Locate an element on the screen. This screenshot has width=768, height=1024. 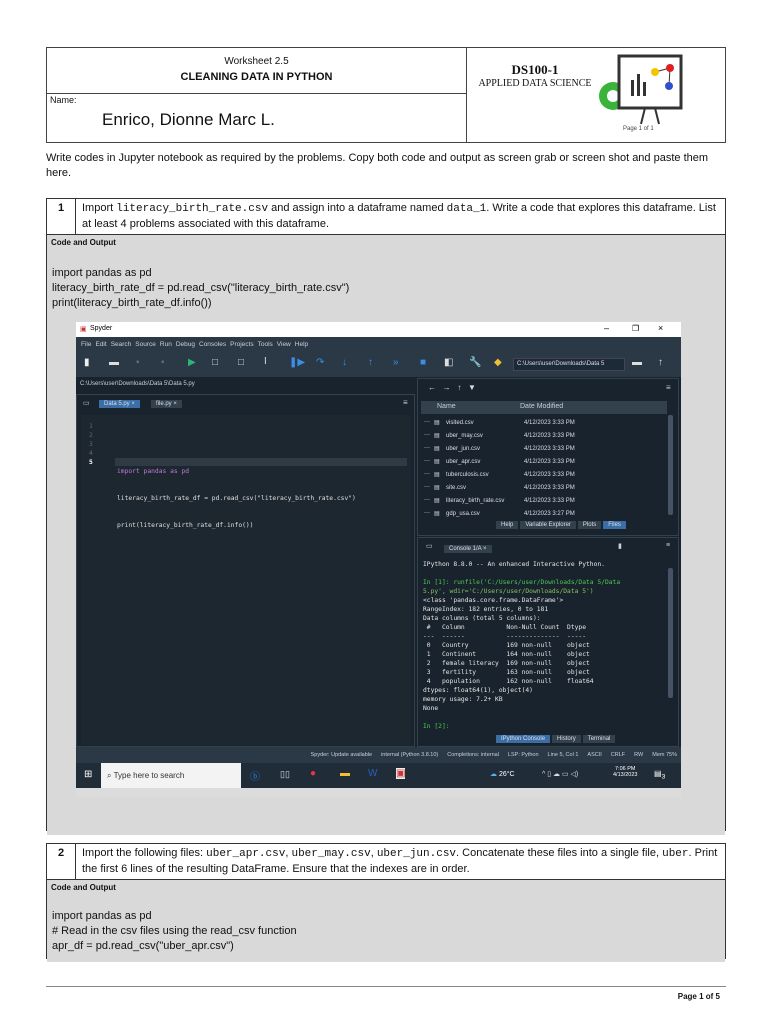
text: Import is located at coordinates (99, 208).